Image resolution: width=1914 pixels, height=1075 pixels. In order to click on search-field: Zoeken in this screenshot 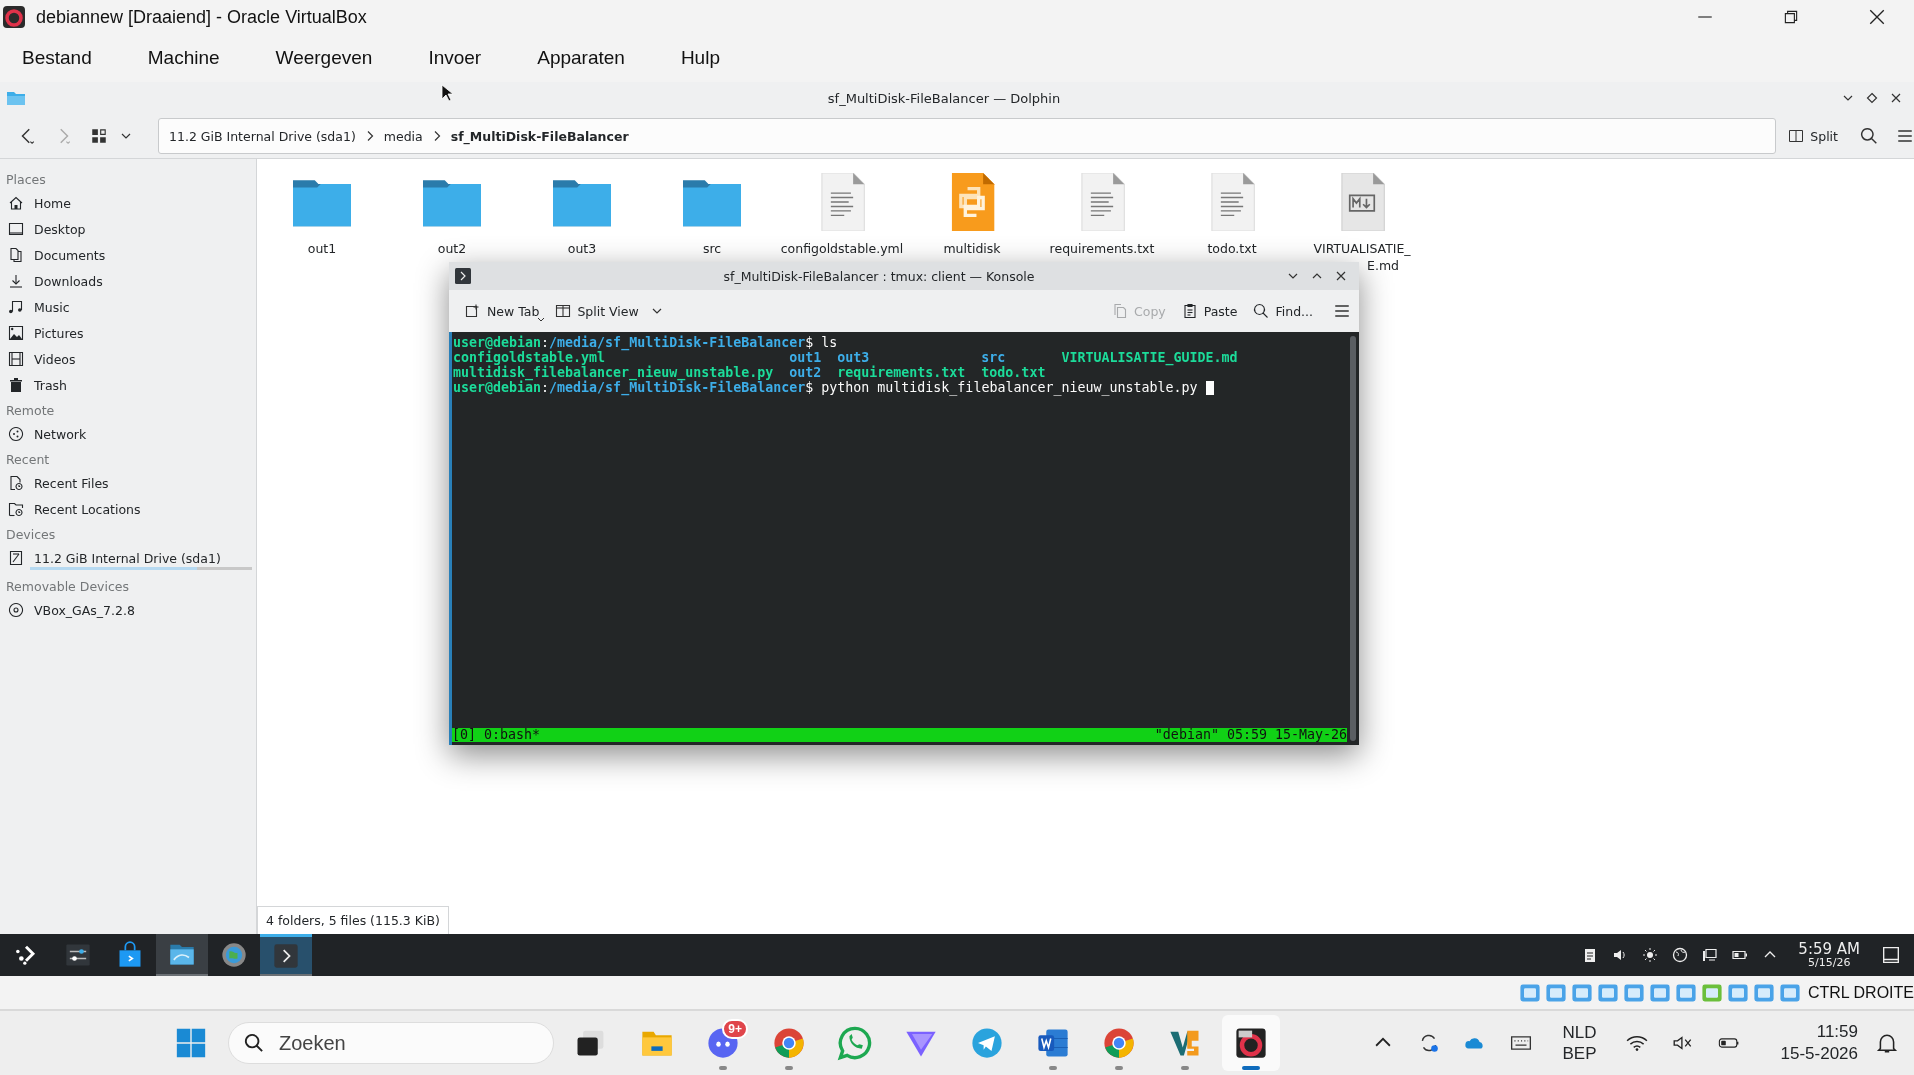, I will do `click(391, 1043)`.